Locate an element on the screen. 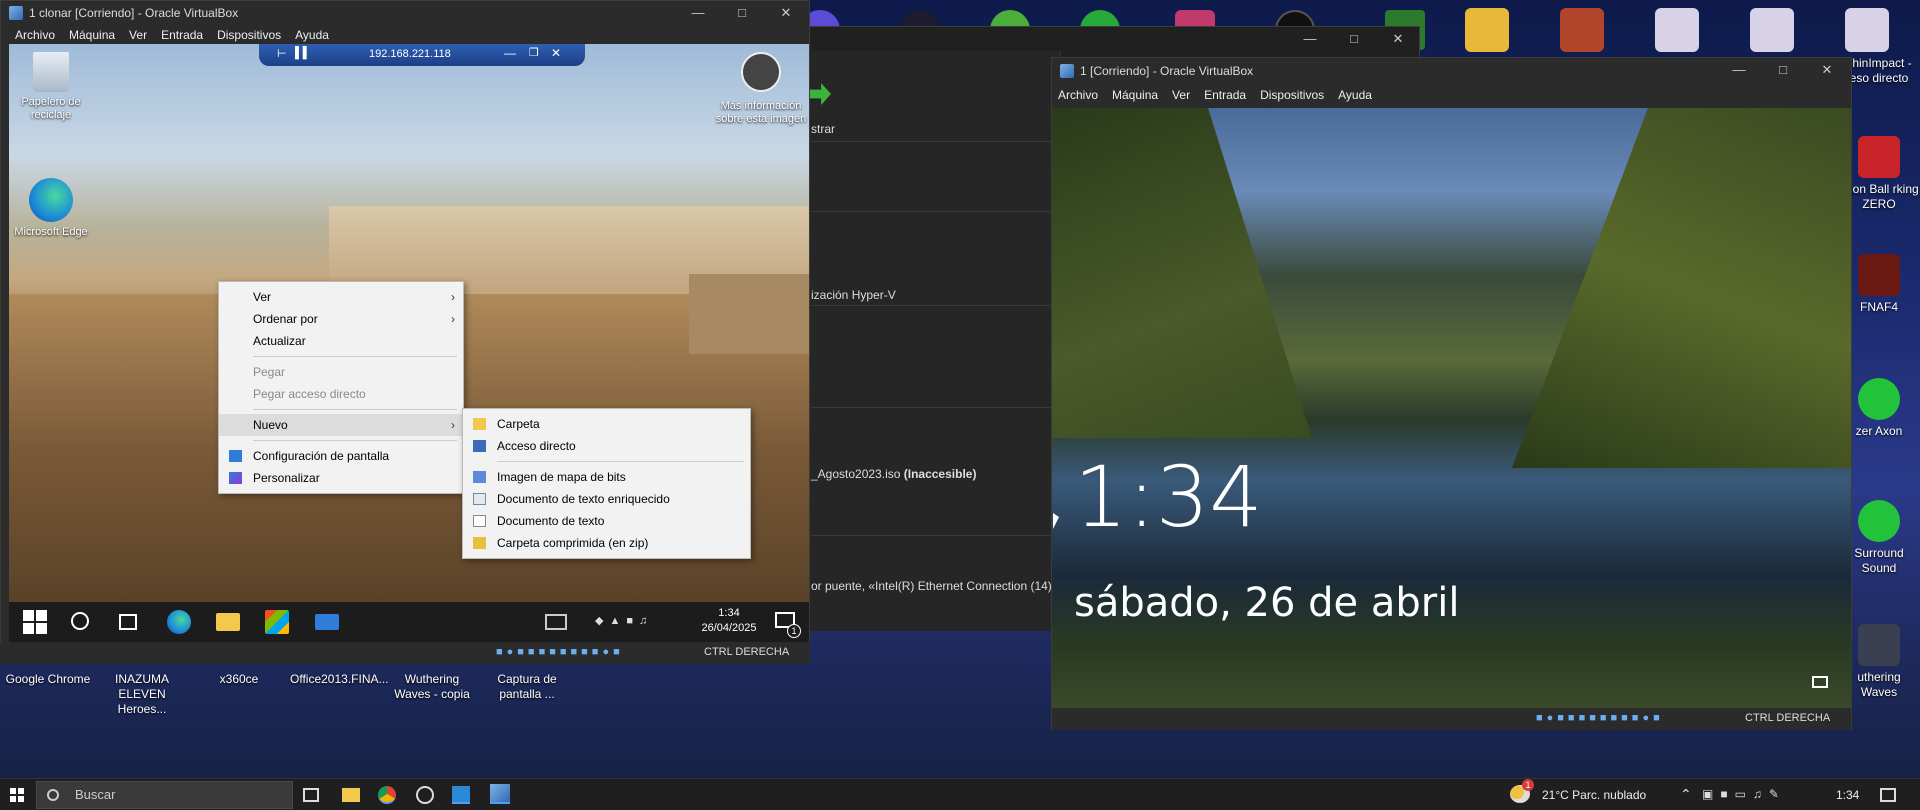 This screenshot has width=1920, height=810. virtualbox-taskbar-icon is located at coordinates (500, 794).